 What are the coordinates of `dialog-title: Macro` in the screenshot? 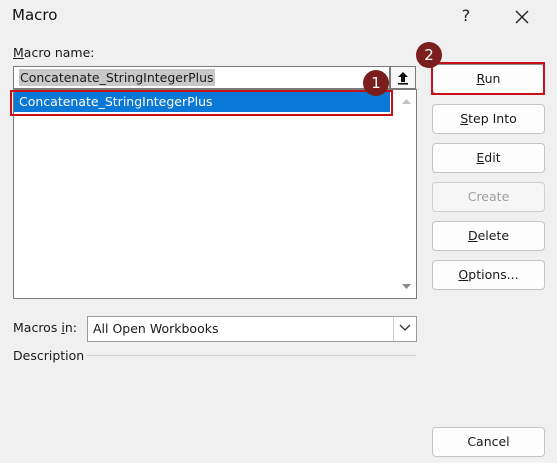 It's located at (35, 15).